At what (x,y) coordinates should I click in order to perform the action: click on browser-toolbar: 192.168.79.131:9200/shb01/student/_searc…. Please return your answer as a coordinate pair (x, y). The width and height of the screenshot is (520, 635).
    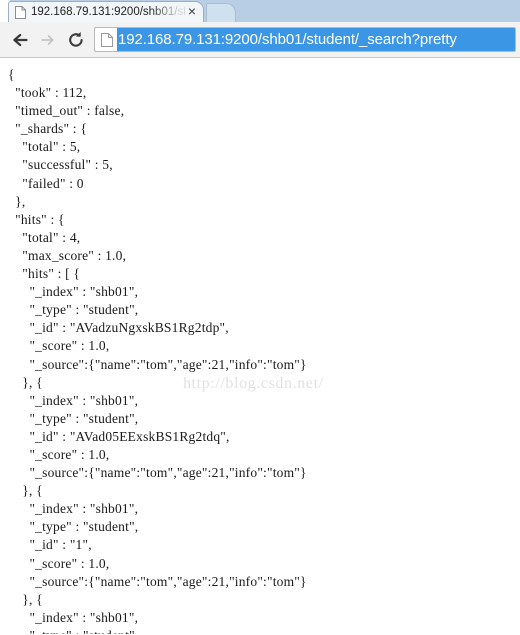
    Looking at the image, I should click on (260, 40).